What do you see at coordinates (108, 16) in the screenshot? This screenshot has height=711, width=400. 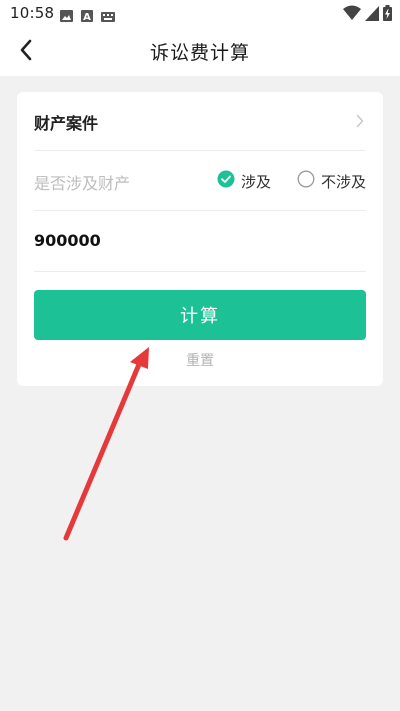 I see `keyboard-icon` at bounding box center [108, 16].